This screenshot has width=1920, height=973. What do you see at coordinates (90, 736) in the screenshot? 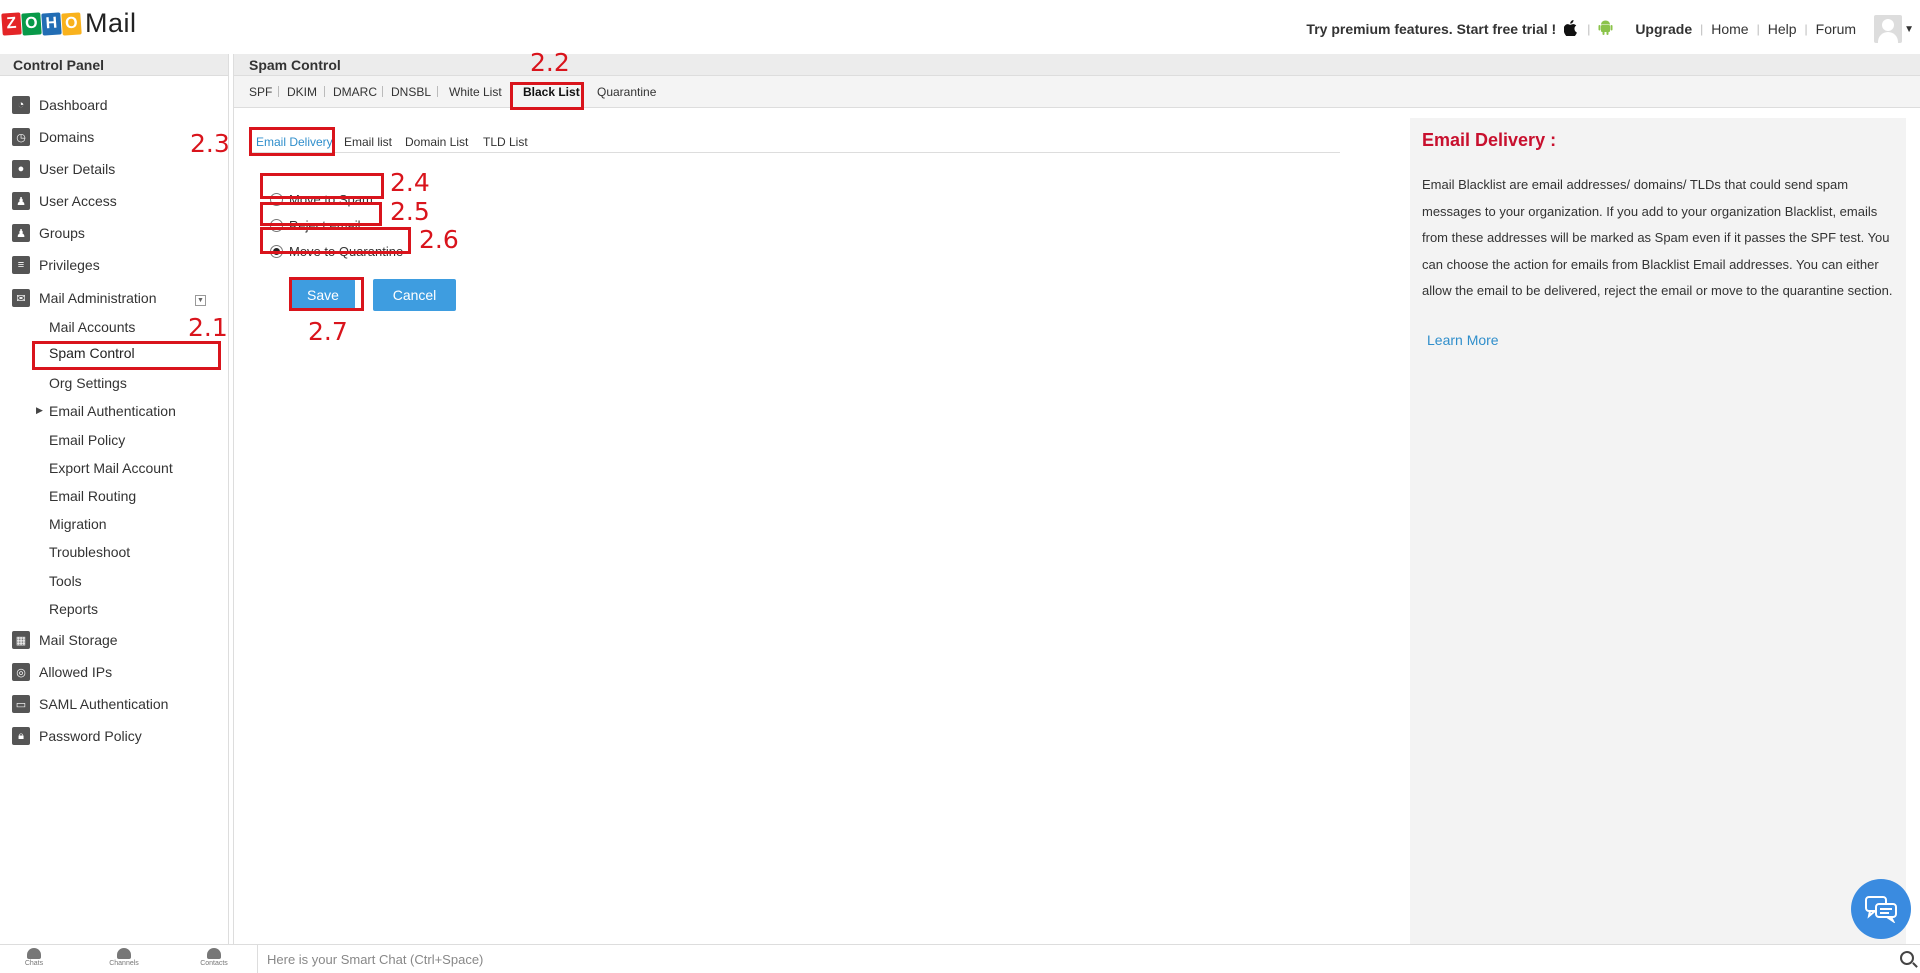
I see `sidebar-item-label: Password Policy` at bounding box center [90, 736].